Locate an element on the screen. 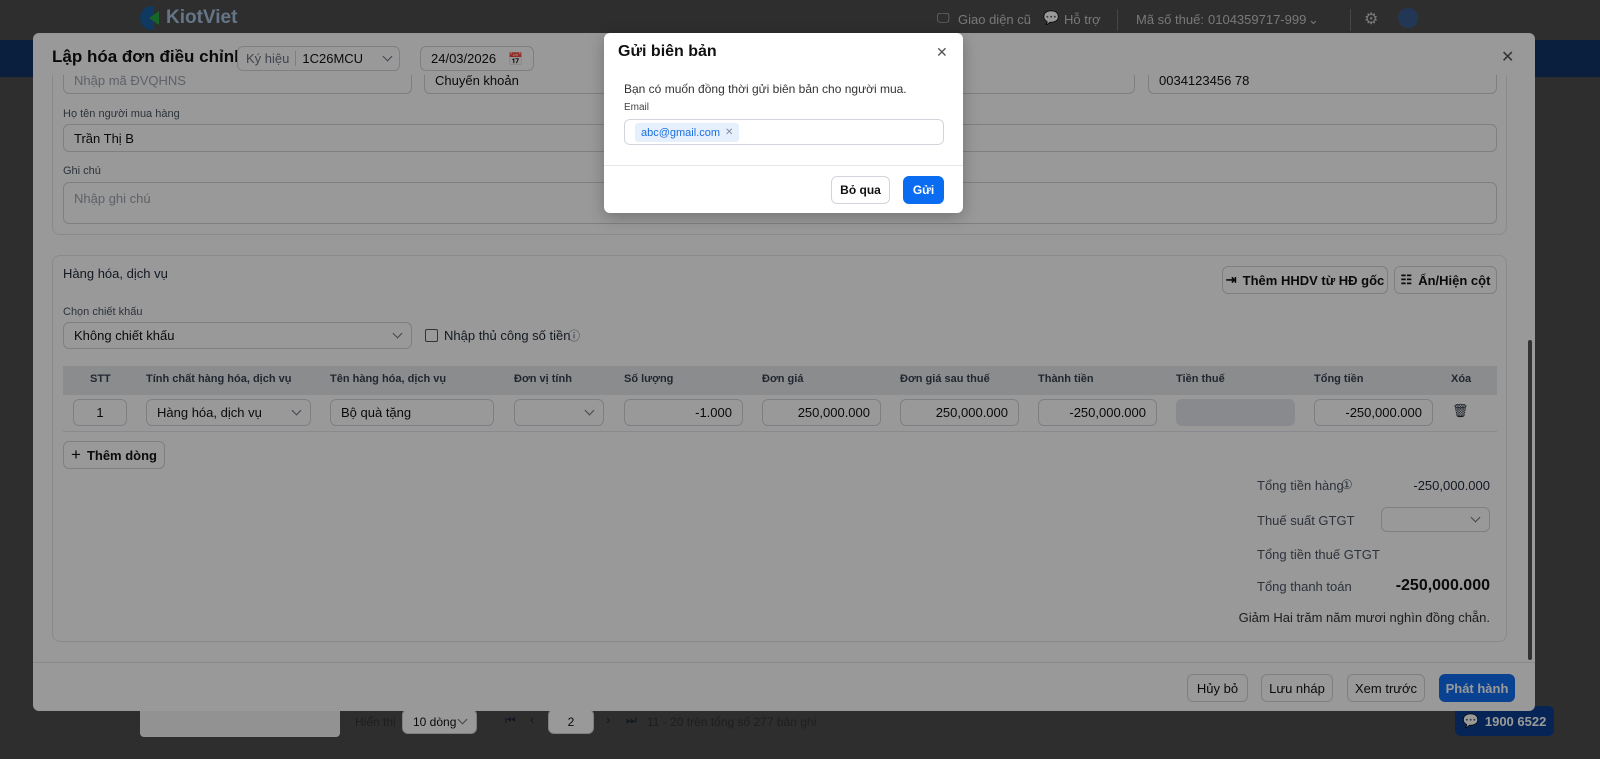 This screenshot has height=759, width=1600. email-tag: abc@gmail.com ✕ is located at coordinates (687, 132).